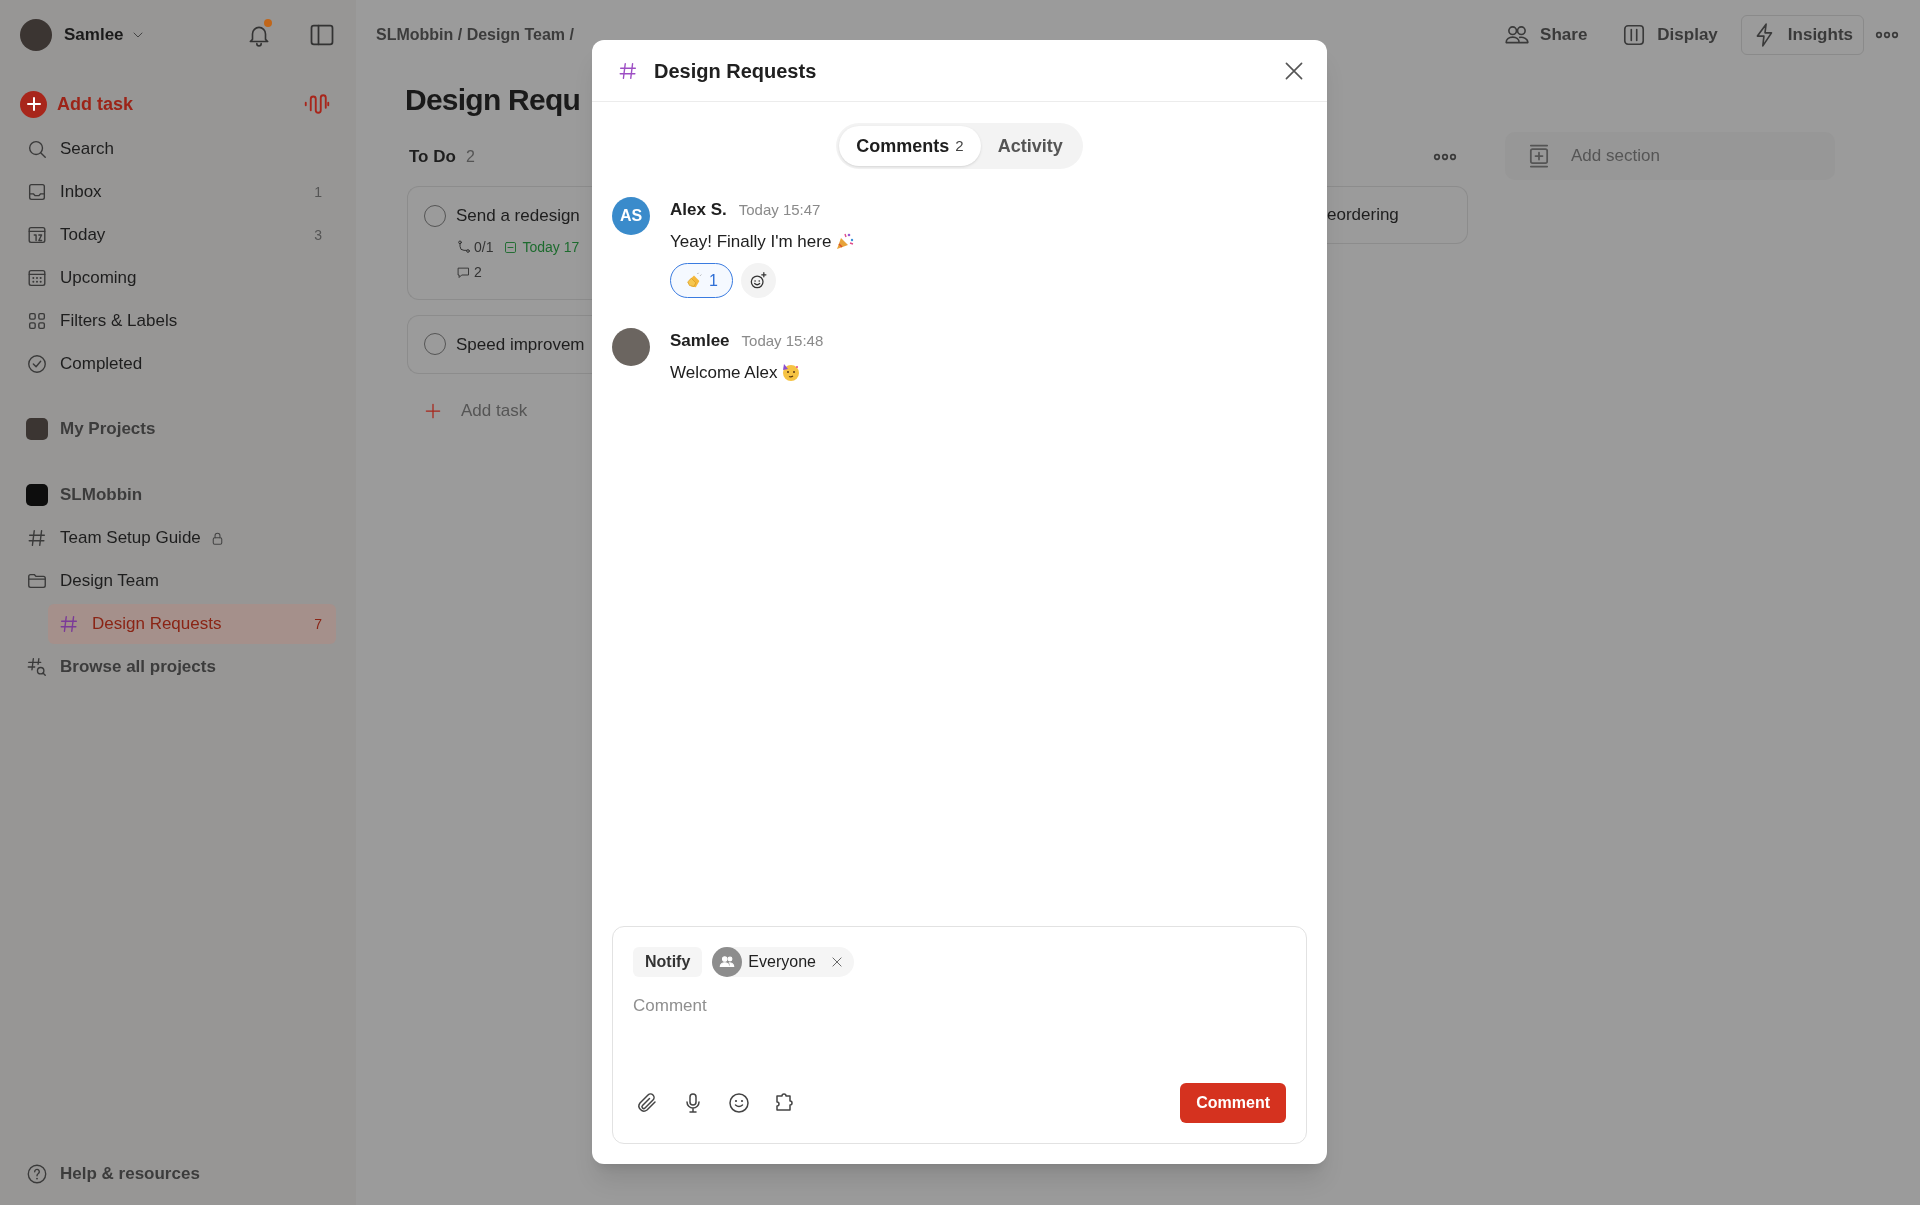 The height and width of the screenshot is (1205, 1920). I want to click on subtask-count: 0/1, so click(484, 247).